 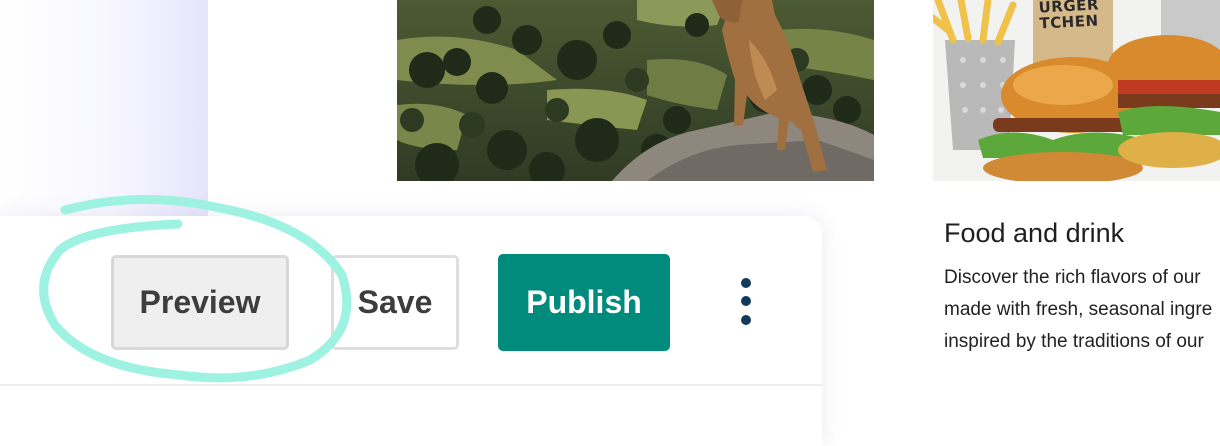 I want to click on food-photo: URGER TCHEN, so click(x=1076, y=90).